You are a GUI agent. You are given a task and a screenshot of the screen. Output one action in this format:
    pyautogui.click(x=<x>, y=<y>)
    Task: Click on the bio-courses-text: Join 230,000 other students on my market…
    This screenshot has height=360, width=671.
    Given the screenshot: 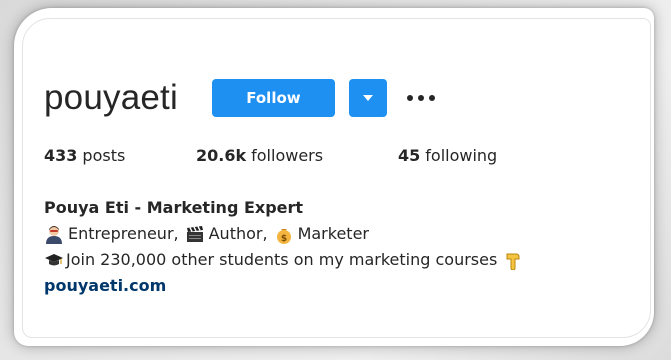 What is the action you would take?
    pyautogui.click(x=282, y=259)
    